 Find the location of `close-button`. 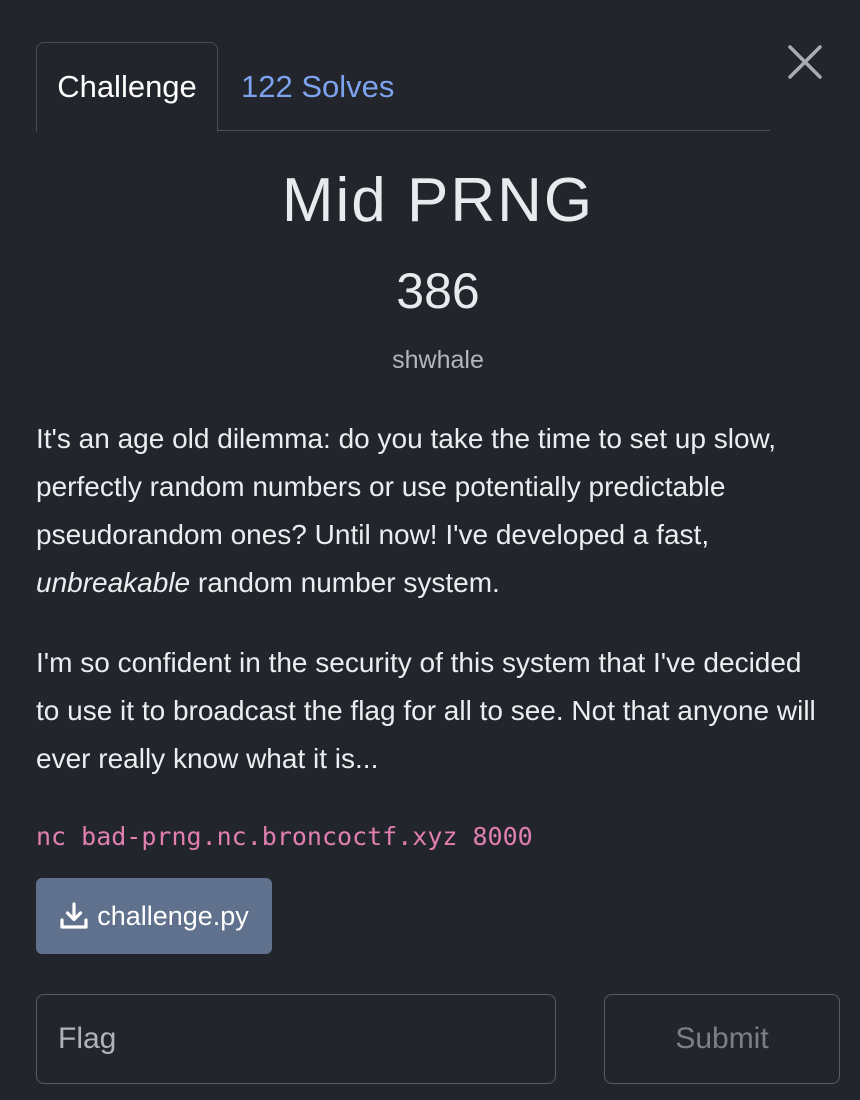

close-button is located at coordinates (805, 62).